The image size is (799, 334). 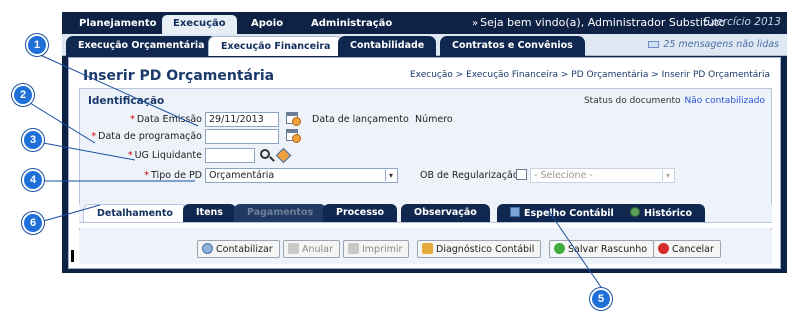 What do you see at coordinates (376, 249) in the screenshot?
I see `imprimir-button: Imprimir` at bounding box center [376, 249].